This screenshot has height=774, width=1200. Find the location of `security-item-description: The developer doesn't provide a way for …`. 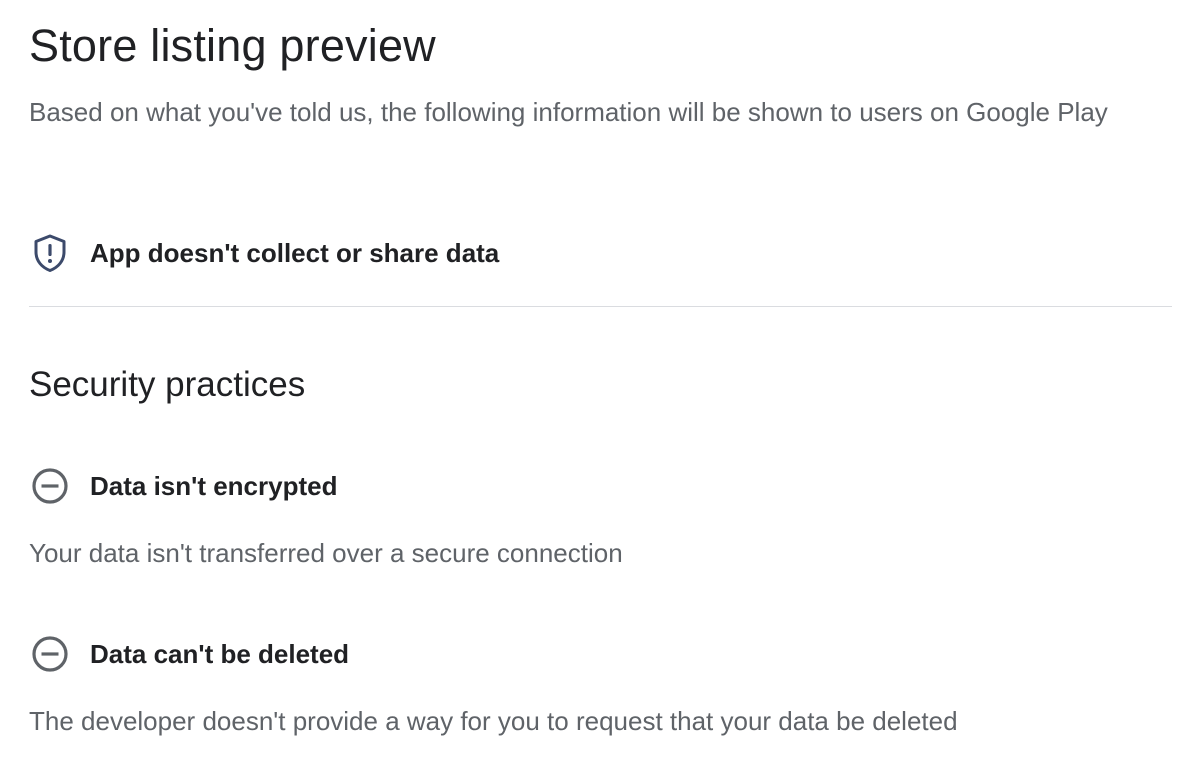

security-item-description: The developer doesn't provide a way for … is located at coordinates (493, 721).